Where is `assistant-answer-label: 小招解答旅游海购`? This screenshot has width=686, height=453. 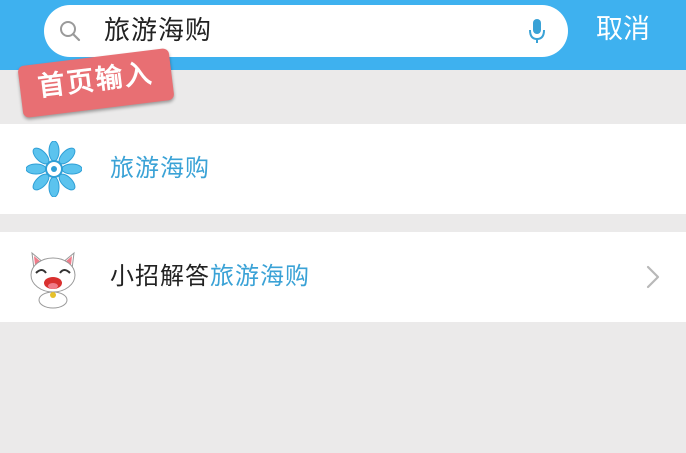 assistant-answer-label: 小招解答旅游海购 is located at coordinates (210, 276).